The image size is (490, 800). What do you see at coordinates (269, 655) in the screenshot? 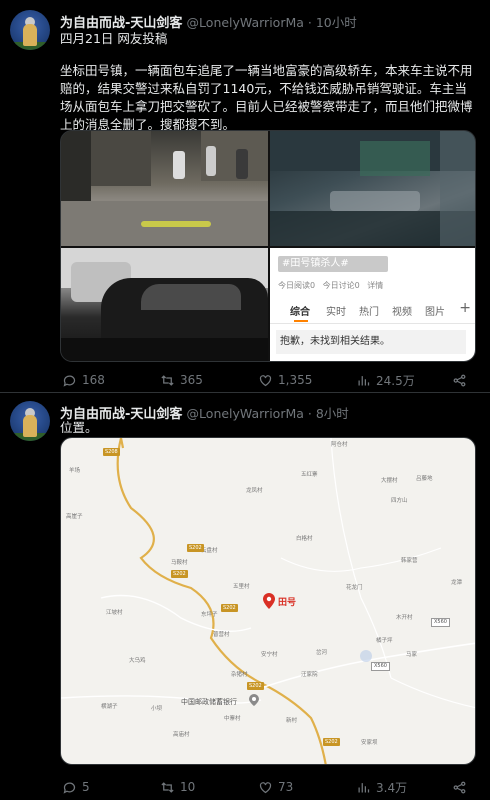
I see `map-place-label: 安宁村` at bounding box center [269, 655].